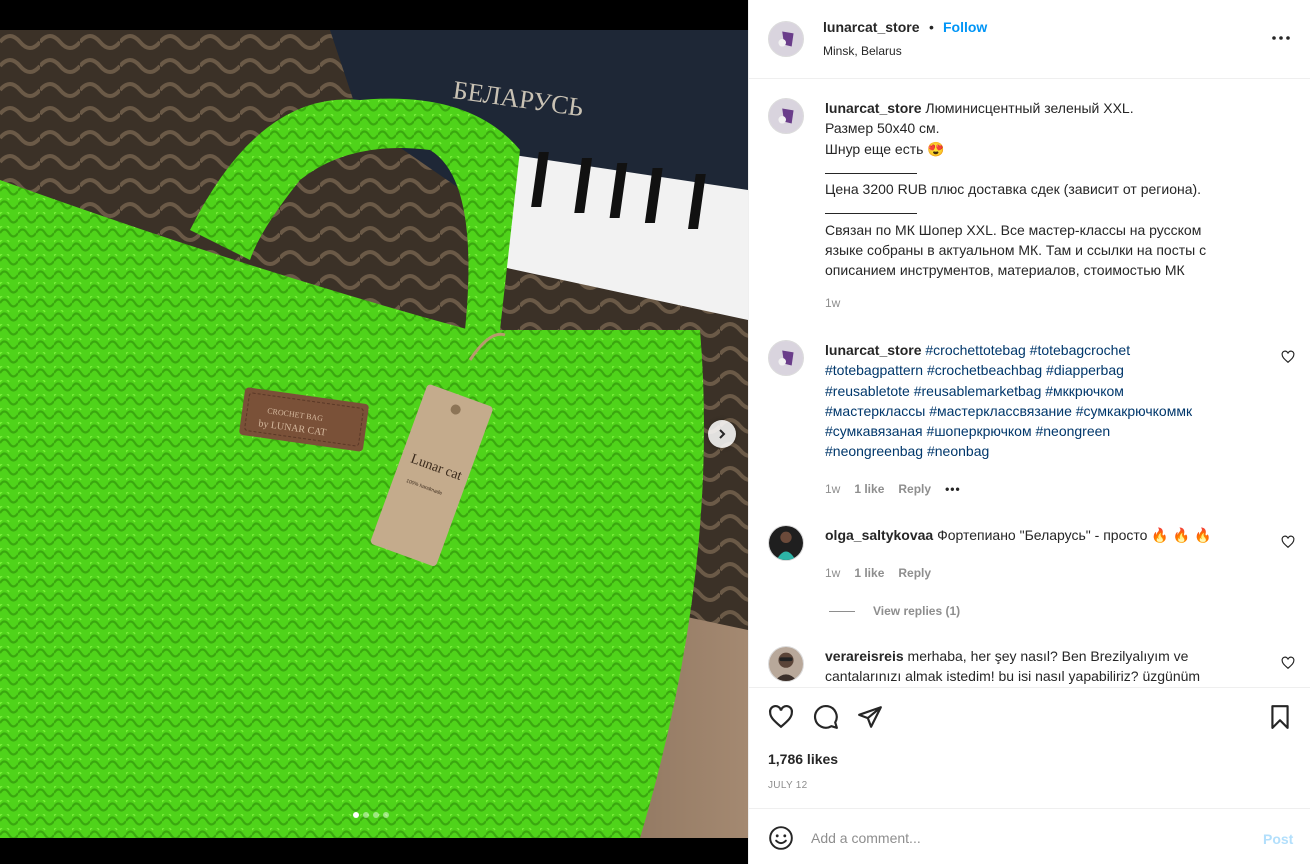  I want to click on caption-line: Размер 50х40 см., so click(882, 128).